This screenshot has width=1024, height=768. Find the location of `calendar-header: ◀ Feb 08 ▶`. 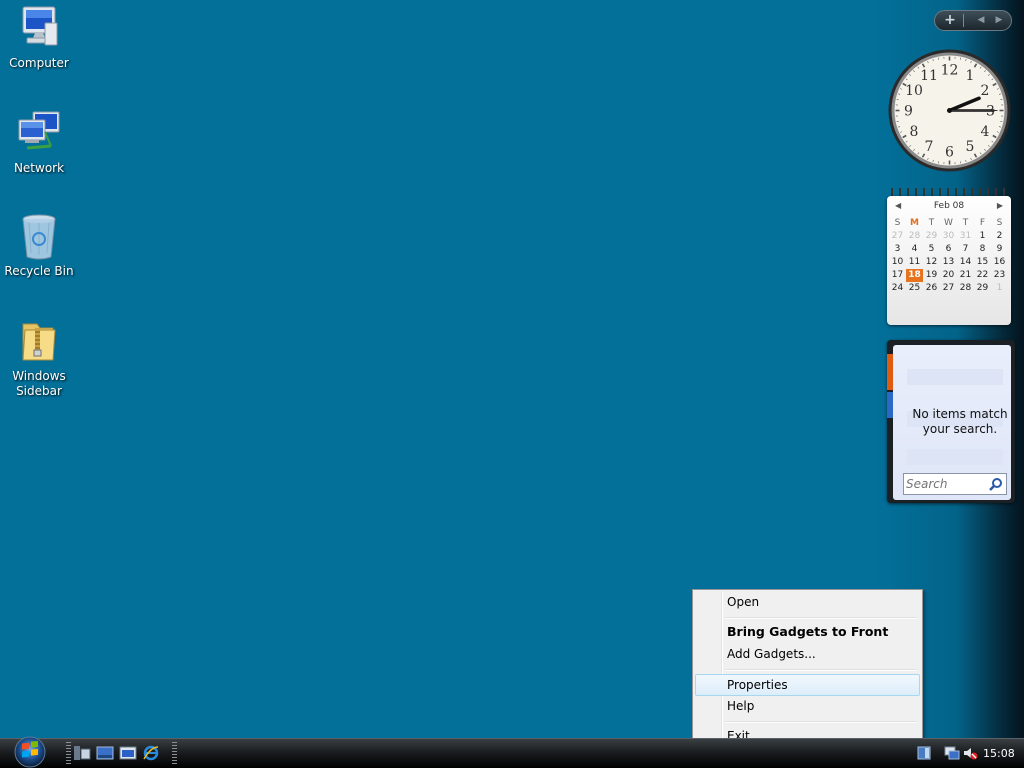

calendar-header: ◀ Feb 08 ▶ is located at coordinates (949, 208).